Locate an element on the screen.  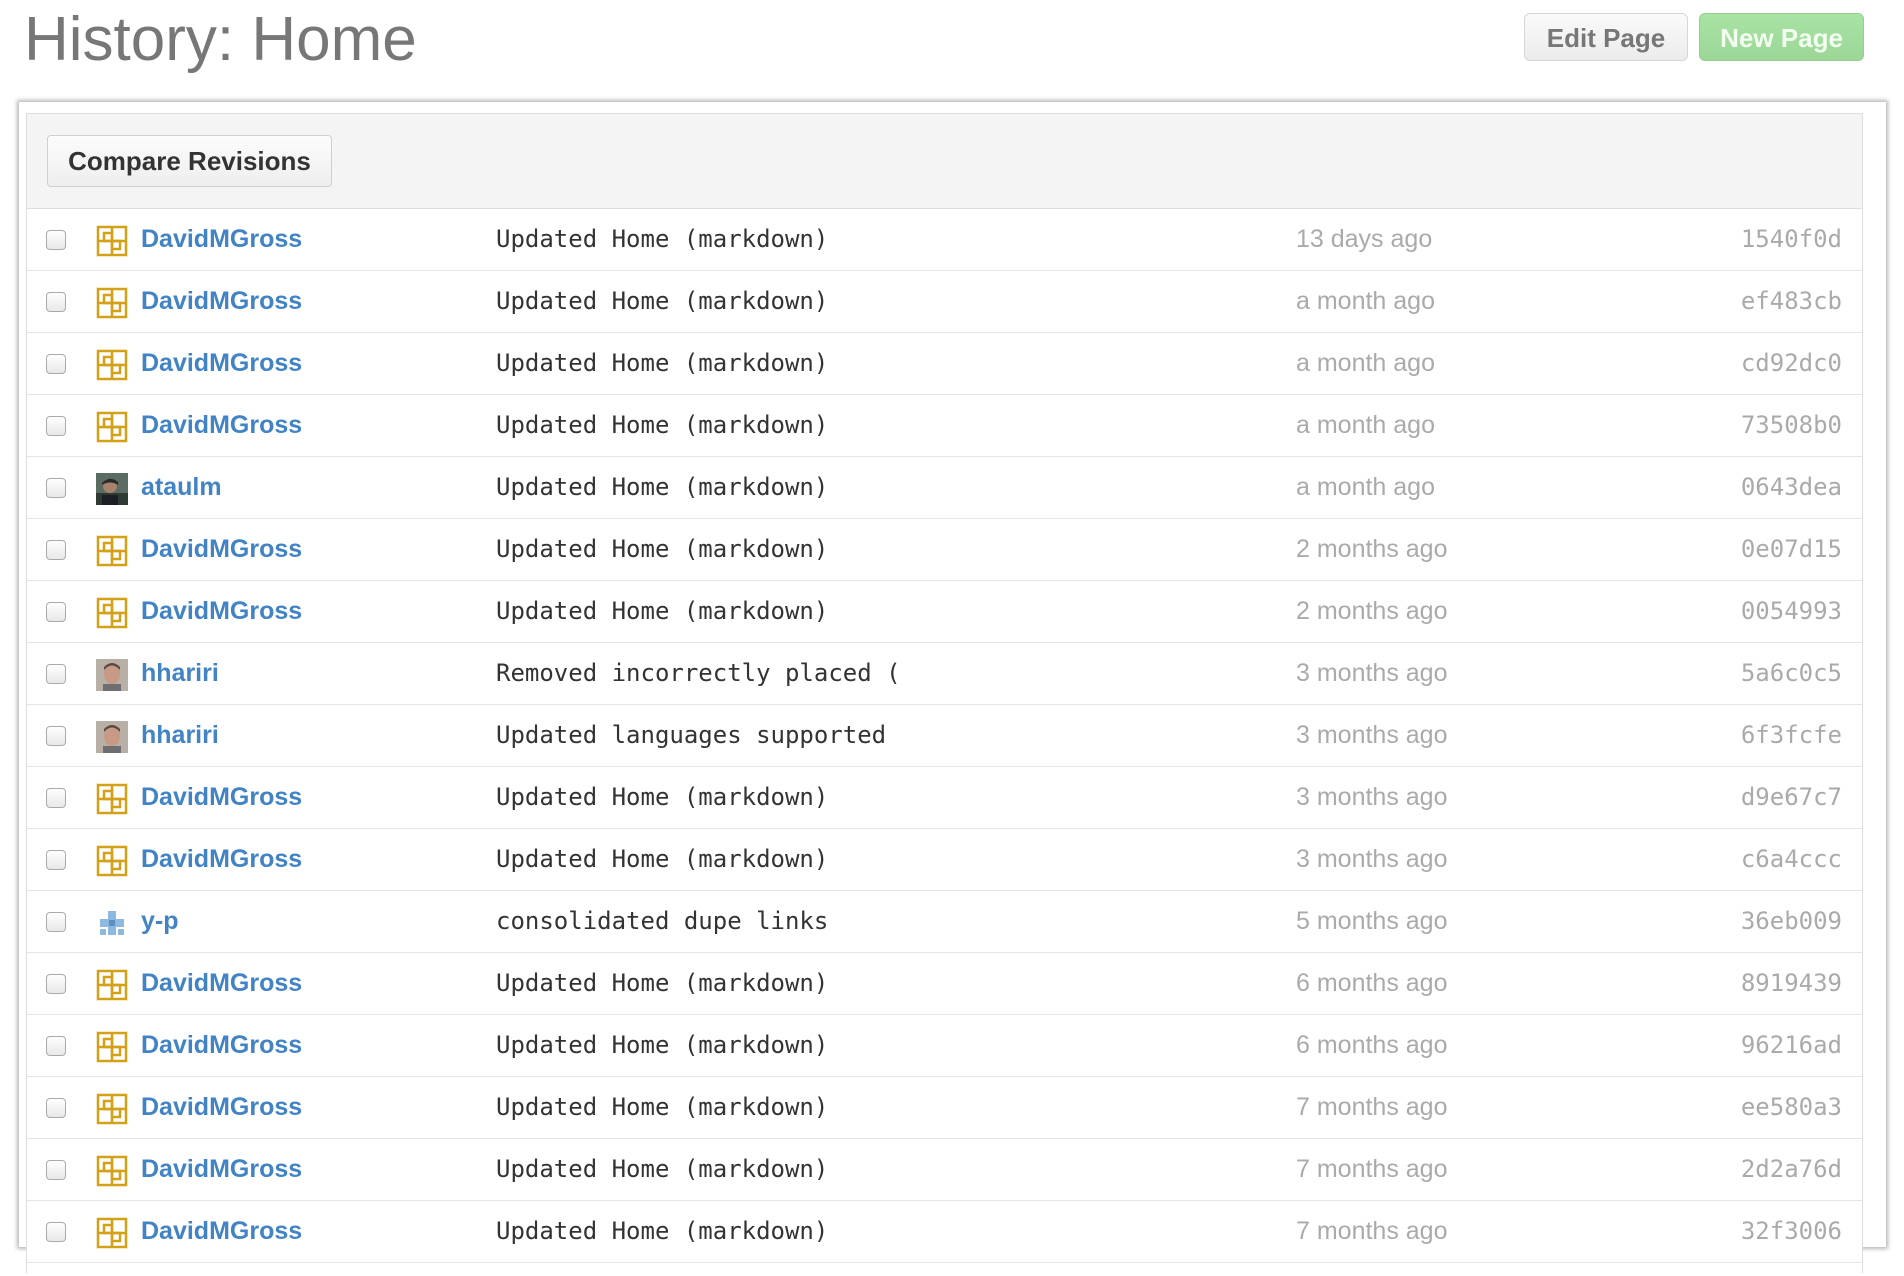
author-link: ataulm is located at coordinates (181, 487).